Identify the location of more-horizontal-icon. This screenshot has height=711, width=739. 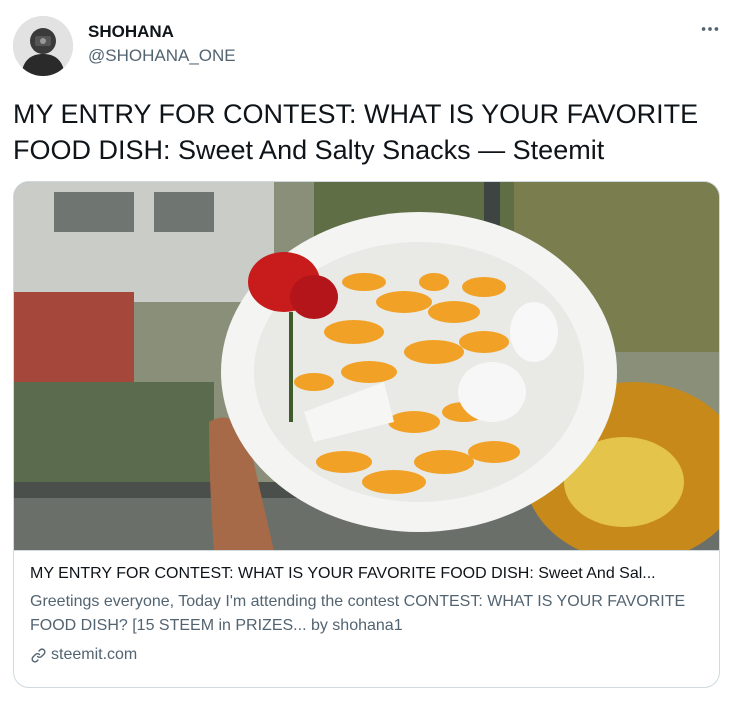
(710, 29).